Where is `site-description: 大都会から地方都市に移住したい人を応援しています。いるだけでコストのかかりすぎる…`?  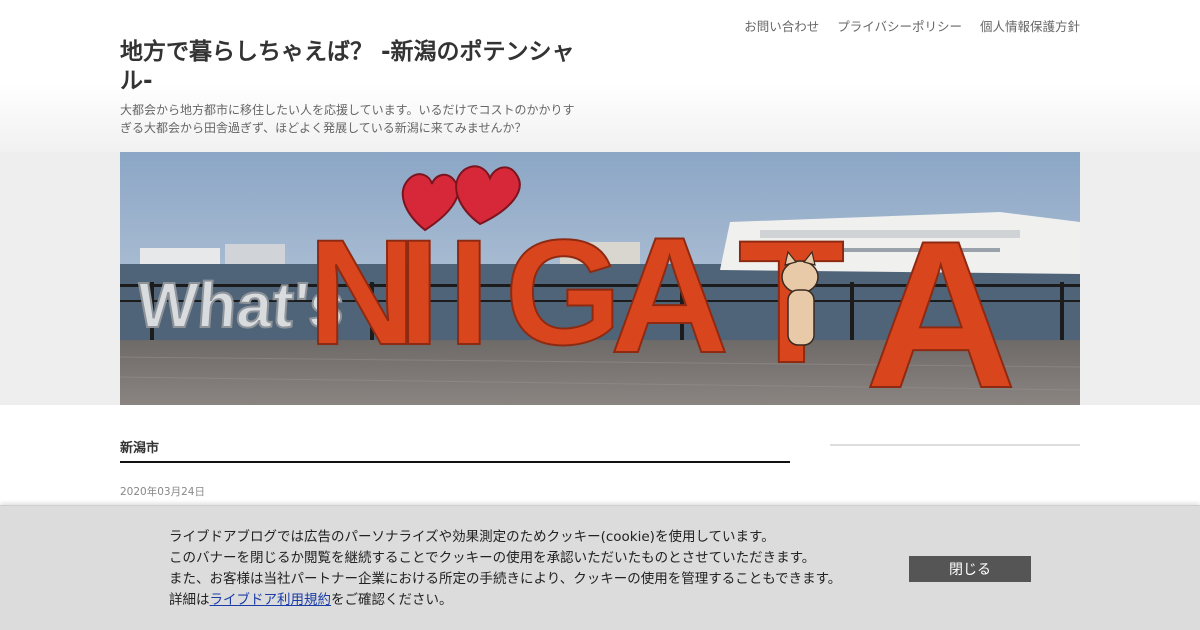 site-description: 大都会から地方都市に移住したい人を応援しています。いるだけでコストのかかりすぎる… is located at coordinates (347, 119).